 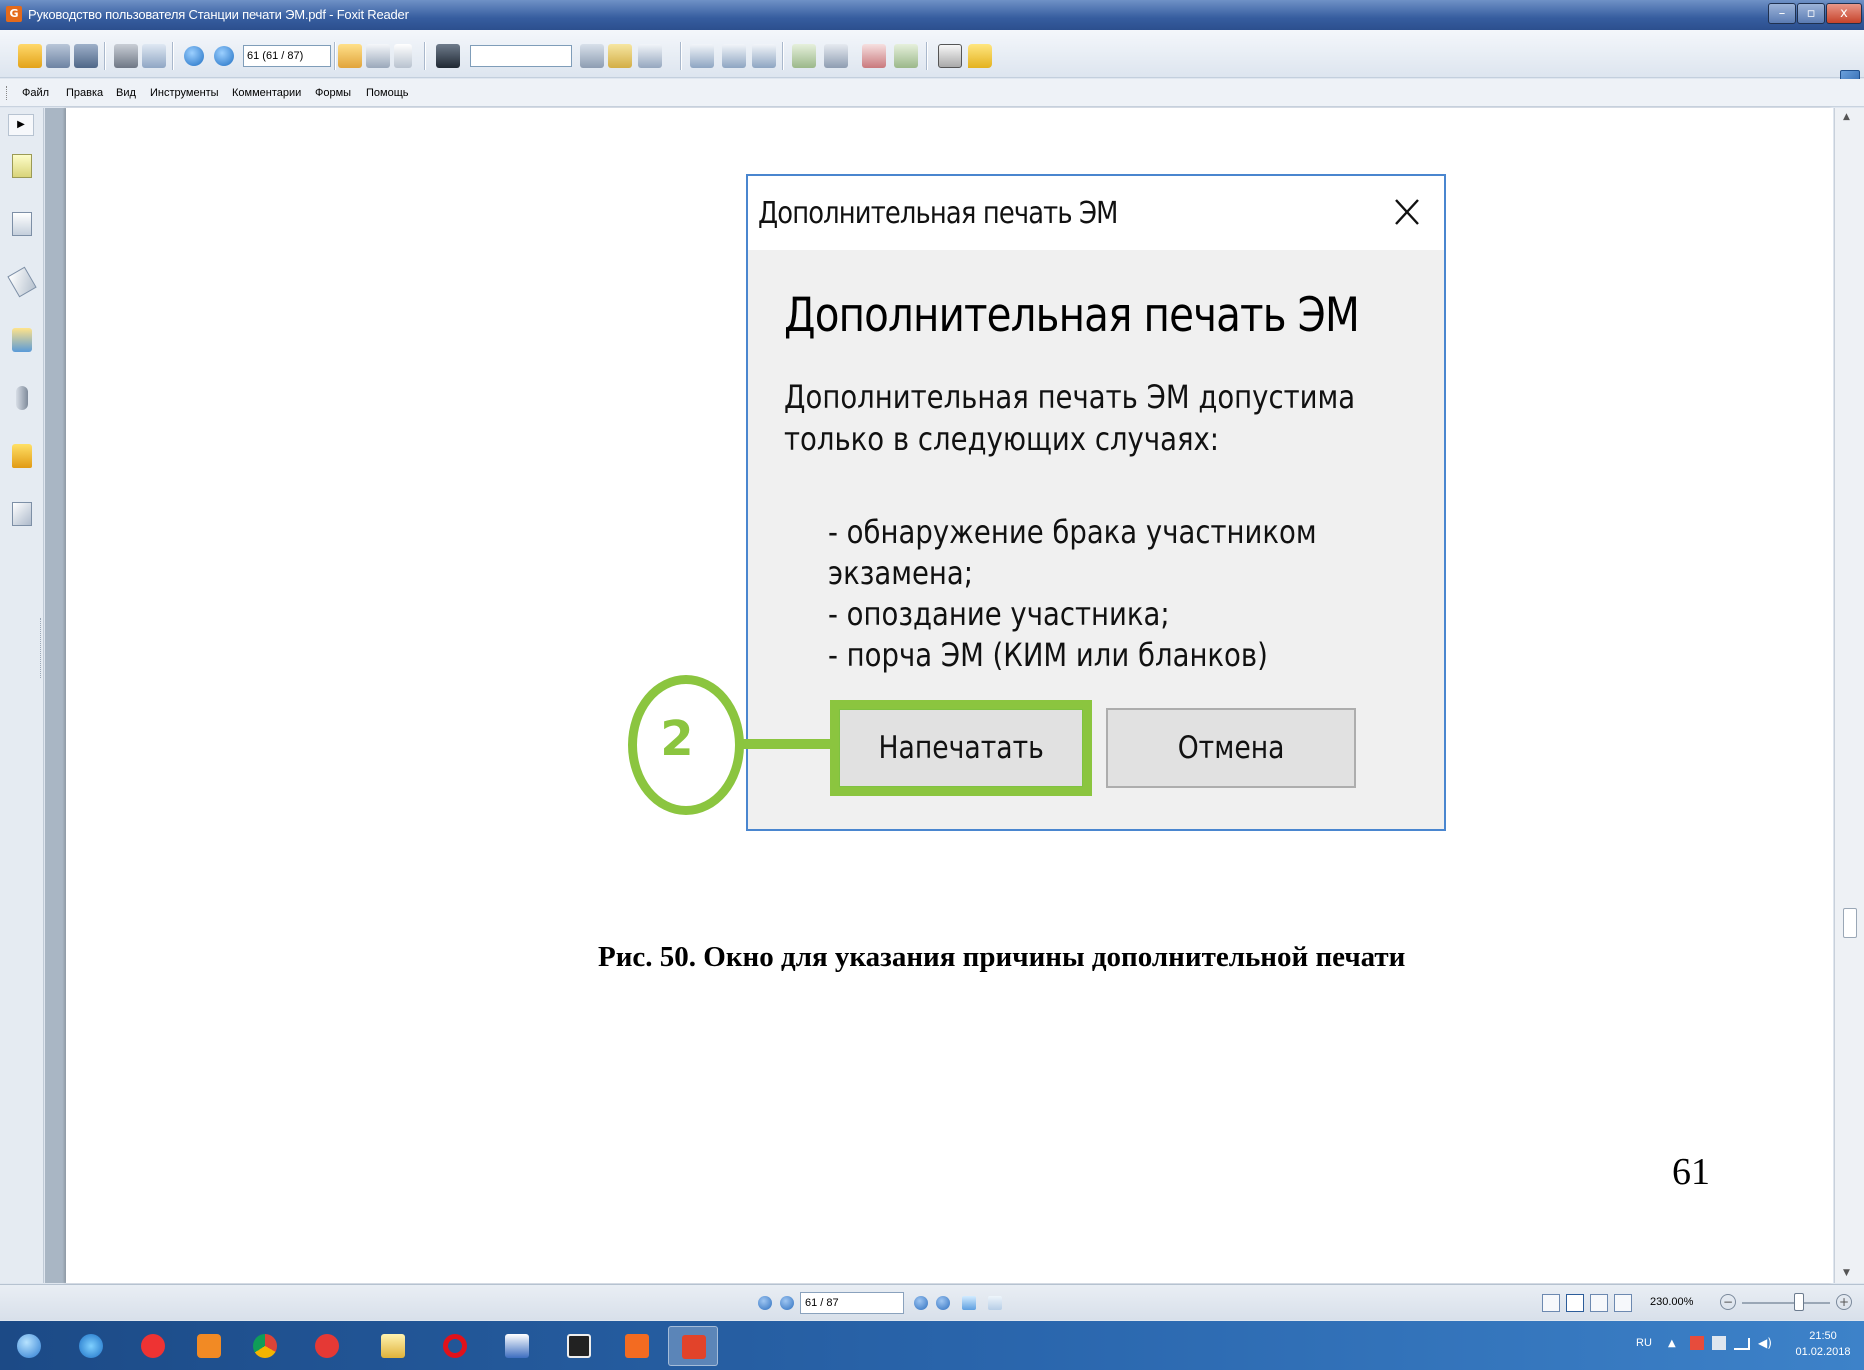 I want to click on dialog-close-icon, so click(x=1407, y=212).